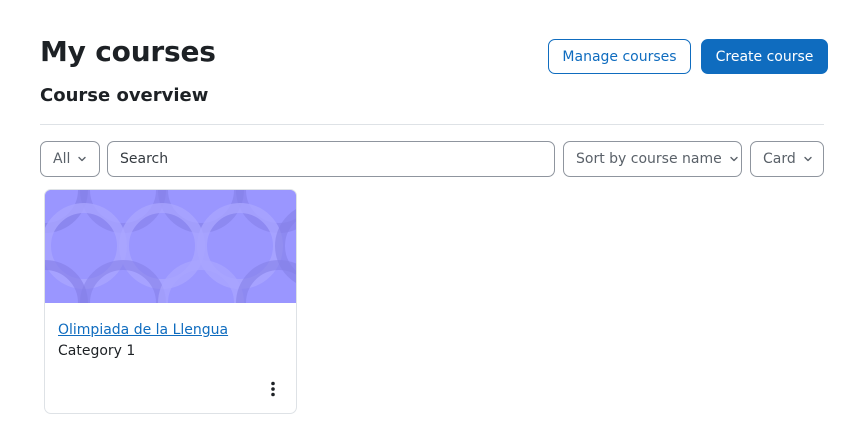 This screenshot has width=859, height=438. Describe the element at coordinates (619, 56) in the screenshot. I see `manage-courses-button: Manage courses` at that location.